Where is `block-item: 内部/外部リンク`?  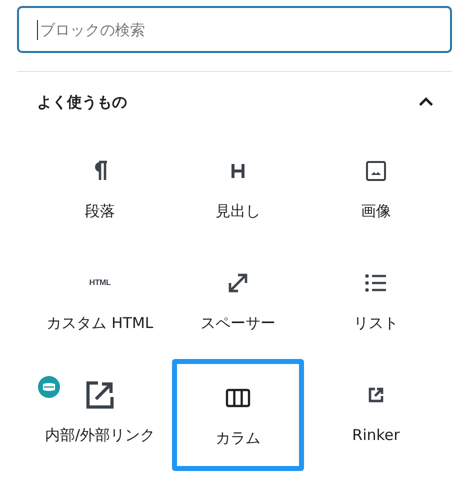
block-item: 内部/外部リンク is located at coordinates (100, 412).